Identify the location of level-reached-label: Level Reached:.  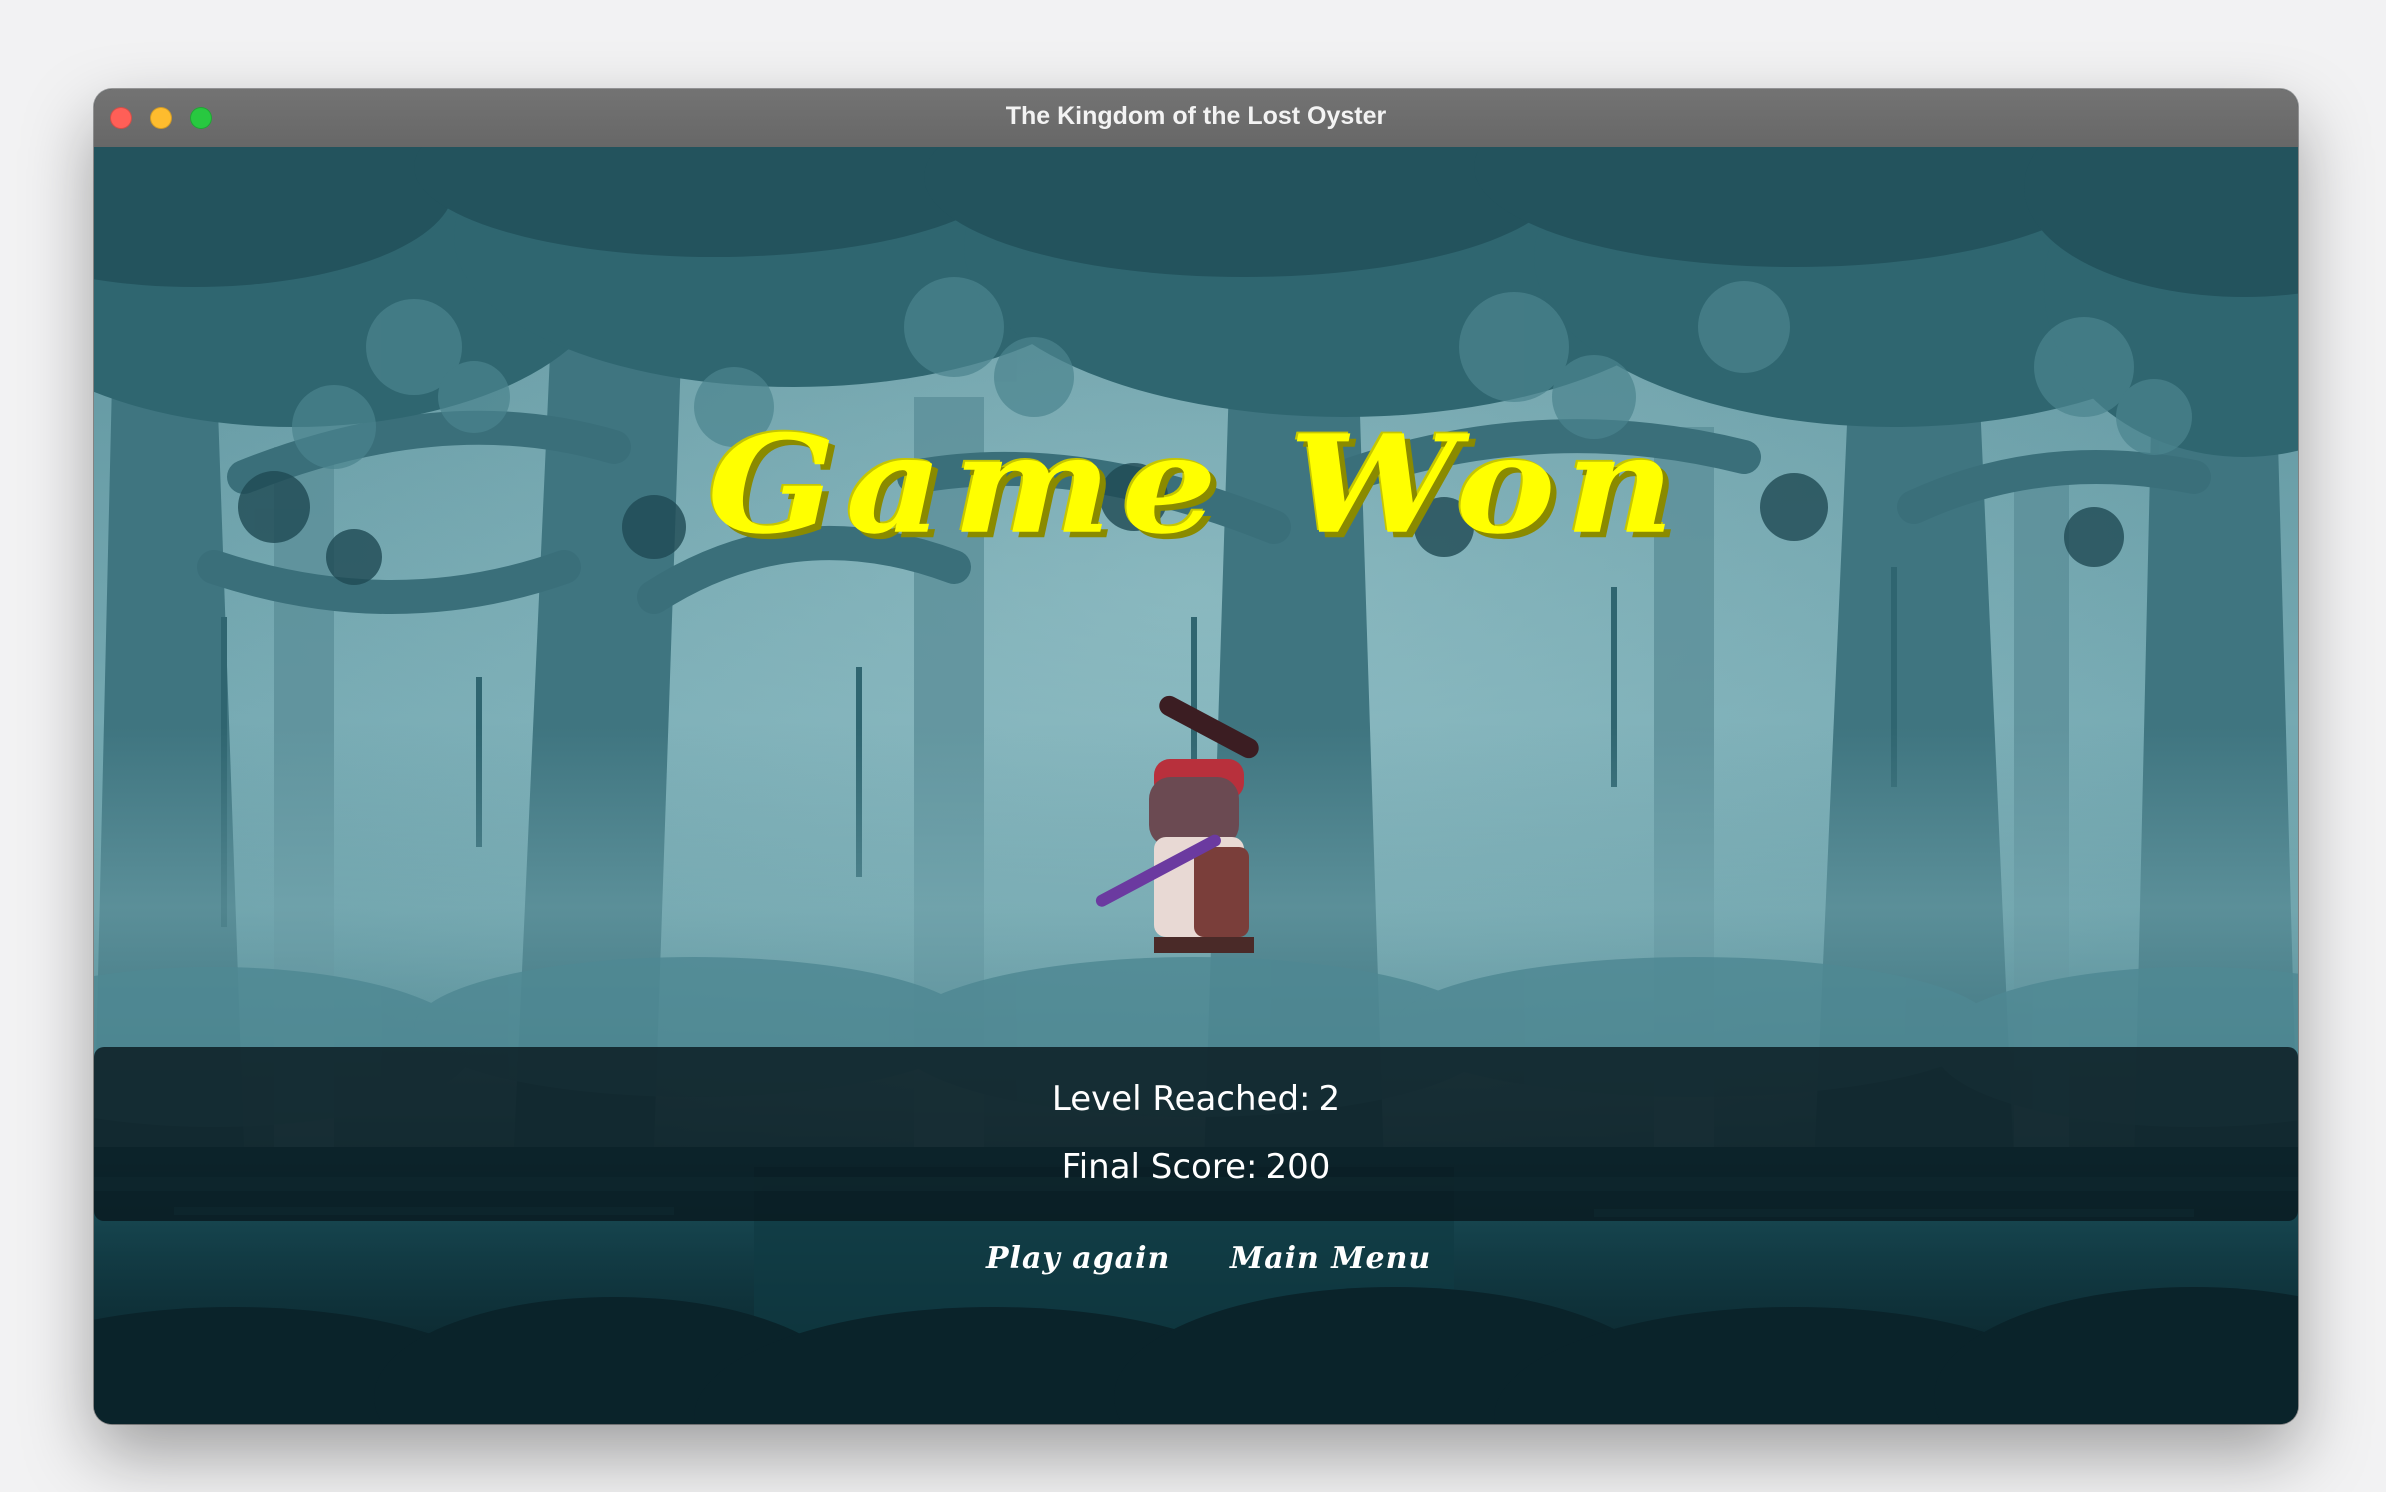
(1181, 1099).